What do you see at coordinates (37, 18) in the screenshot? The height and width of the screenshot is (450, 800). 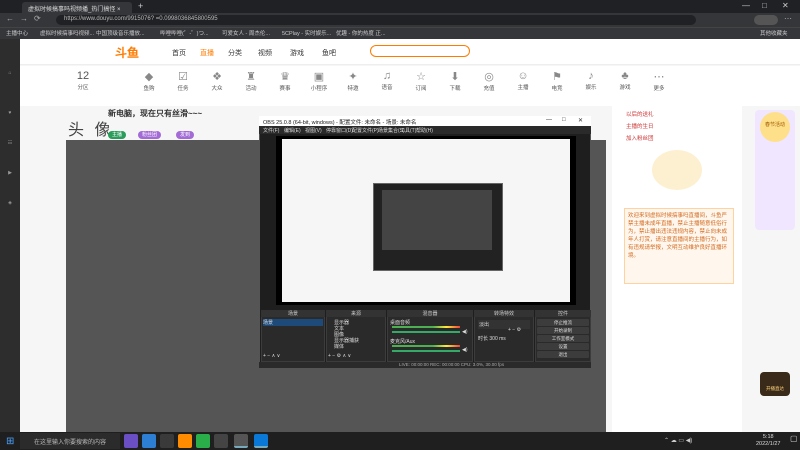 I see `refresh-icon: ⟳` at bounding box center [37, 18].